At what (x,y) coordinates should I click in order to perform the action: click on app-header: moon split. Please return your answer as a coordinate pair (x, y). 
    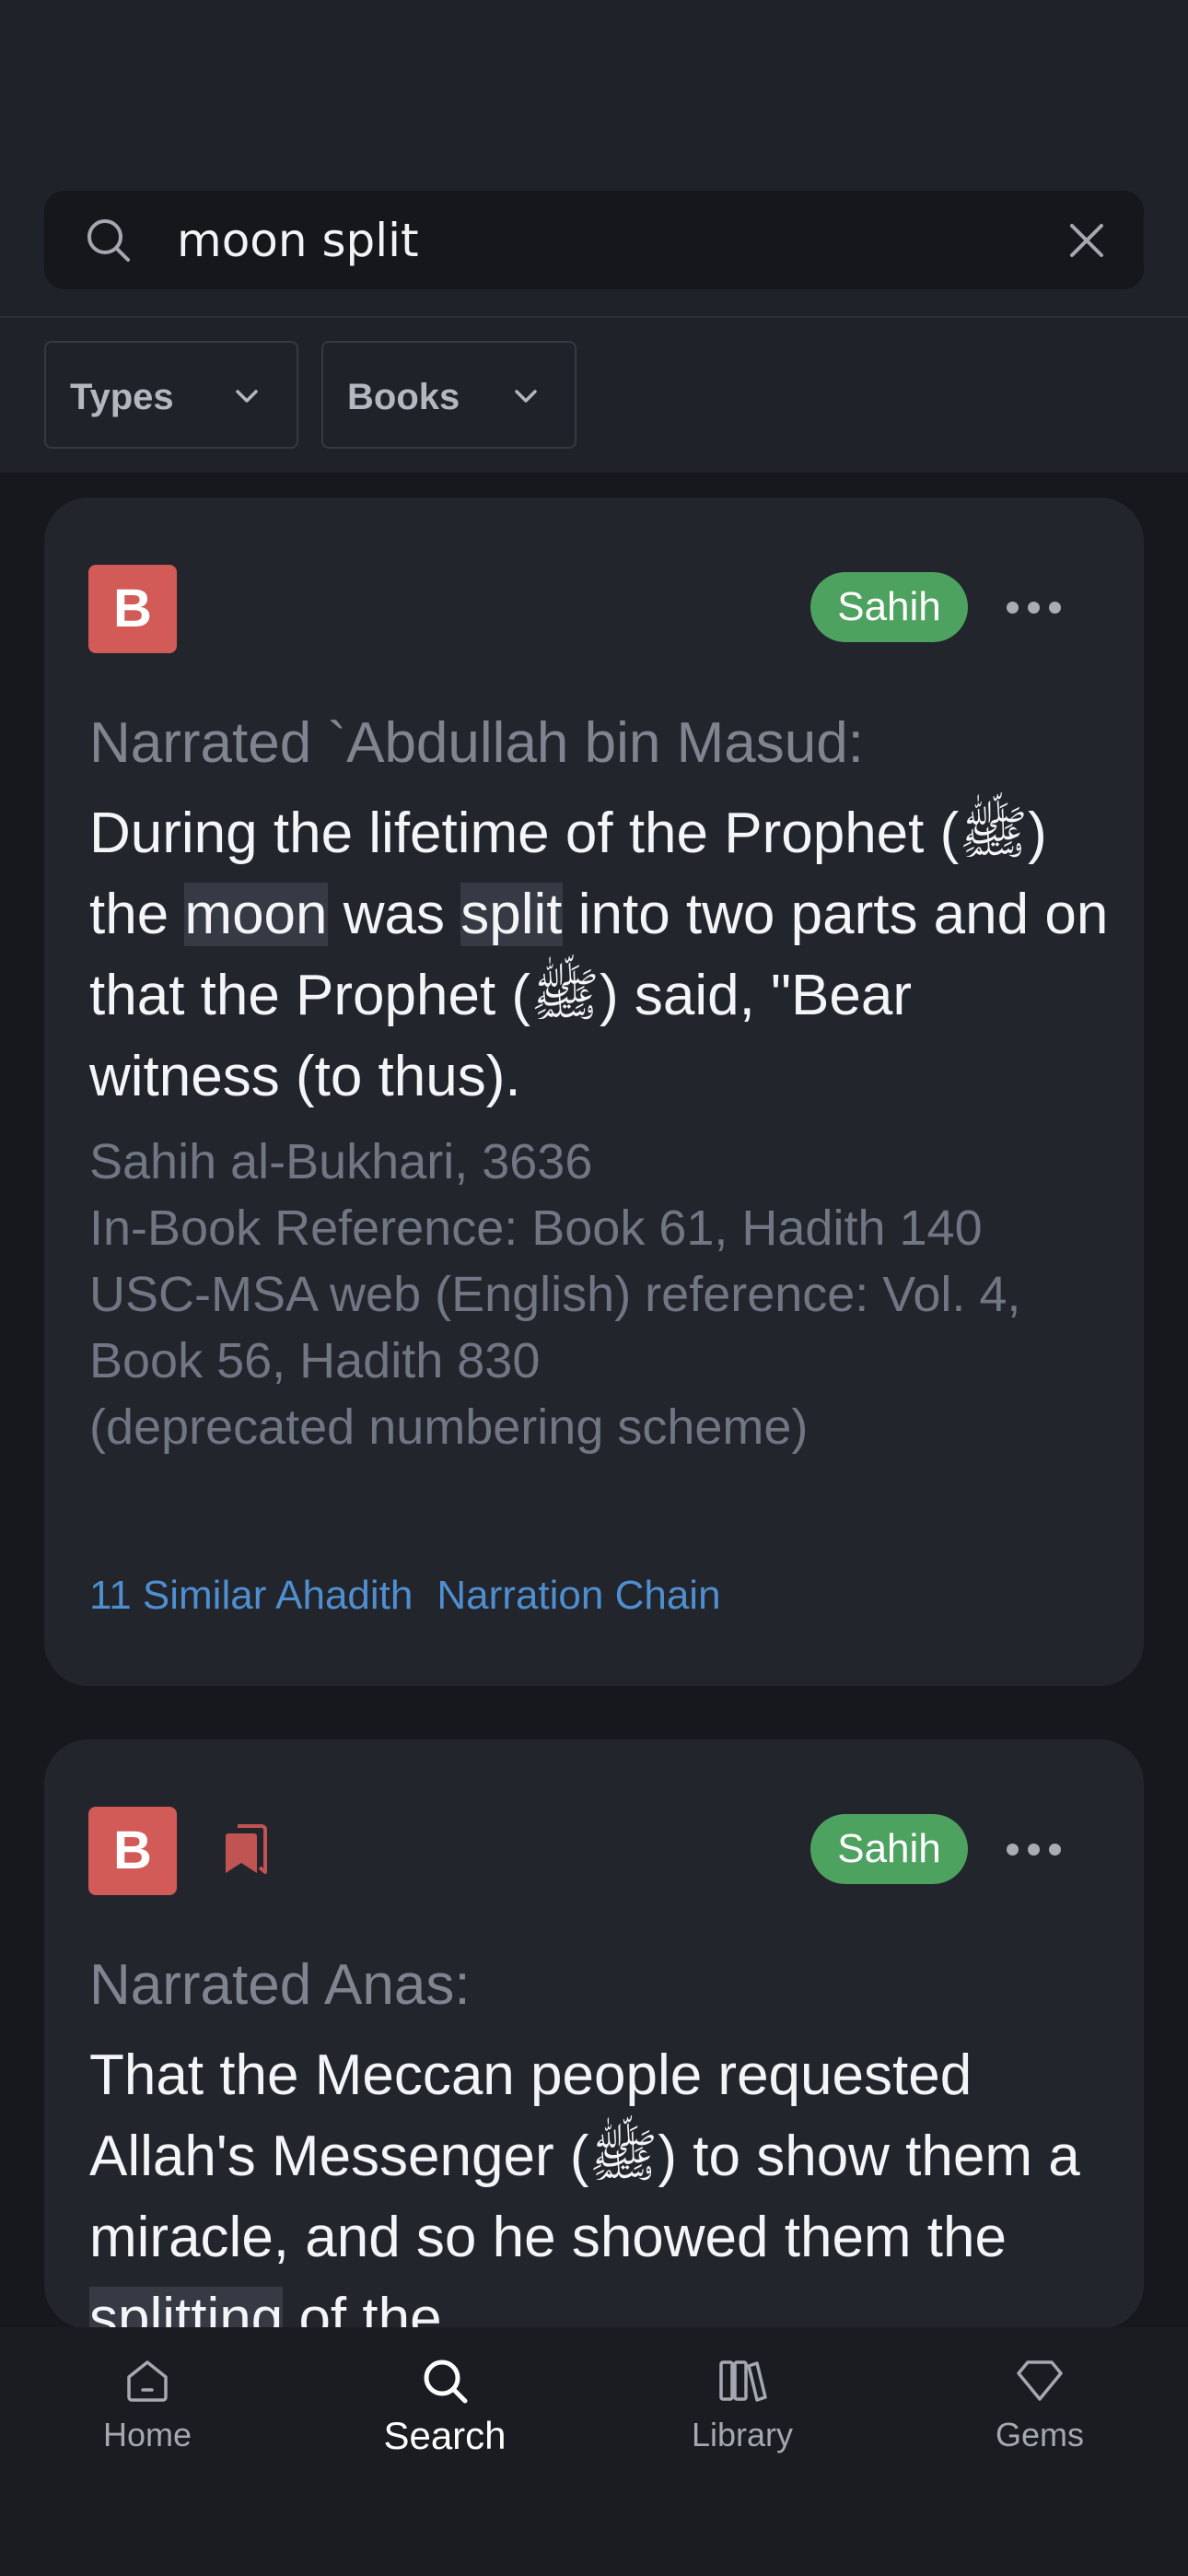
    Looking at the image, I should click on (594, 158).